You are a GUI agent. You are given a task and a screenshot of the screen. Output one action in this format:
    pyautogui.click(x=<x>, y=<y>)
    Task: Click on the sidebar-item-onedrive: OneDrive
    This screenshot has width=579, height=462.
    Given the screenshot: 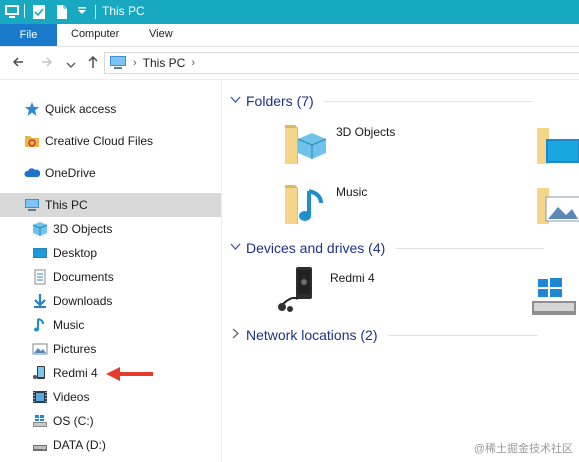 What is the action you would take?
    pyautogui.click(x=110, y=173)
    